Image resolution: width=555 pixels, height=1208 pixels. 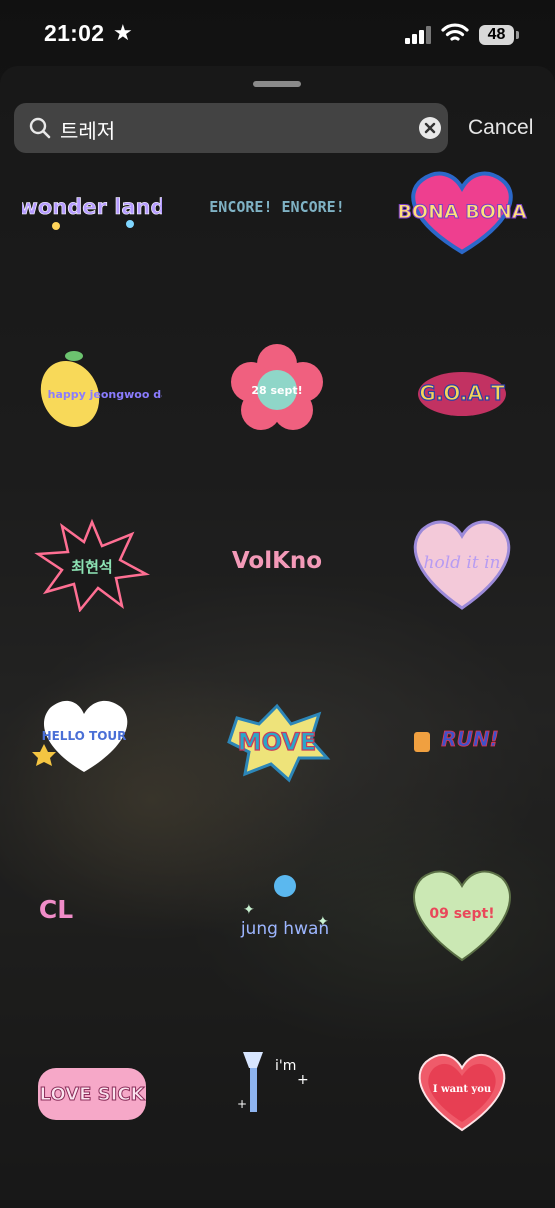 What do you see at coordinates (496, 35) in the screenshot?
I see `battery-indicator: 48` at bounding box center [496, 35].